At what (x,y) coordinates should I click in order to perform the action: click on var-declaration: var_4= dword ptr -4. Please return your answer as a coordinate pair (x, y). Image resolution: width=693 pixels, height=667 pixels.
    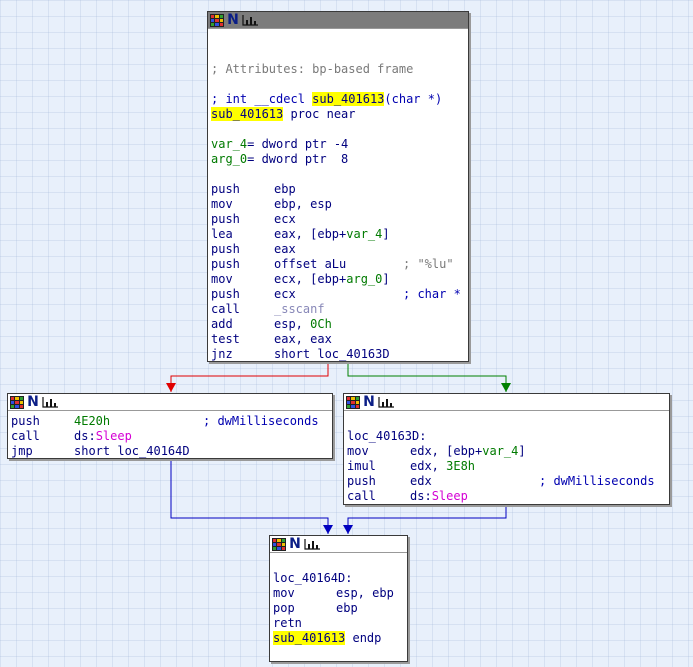
    Looking at the image, I should click on (280, 144).